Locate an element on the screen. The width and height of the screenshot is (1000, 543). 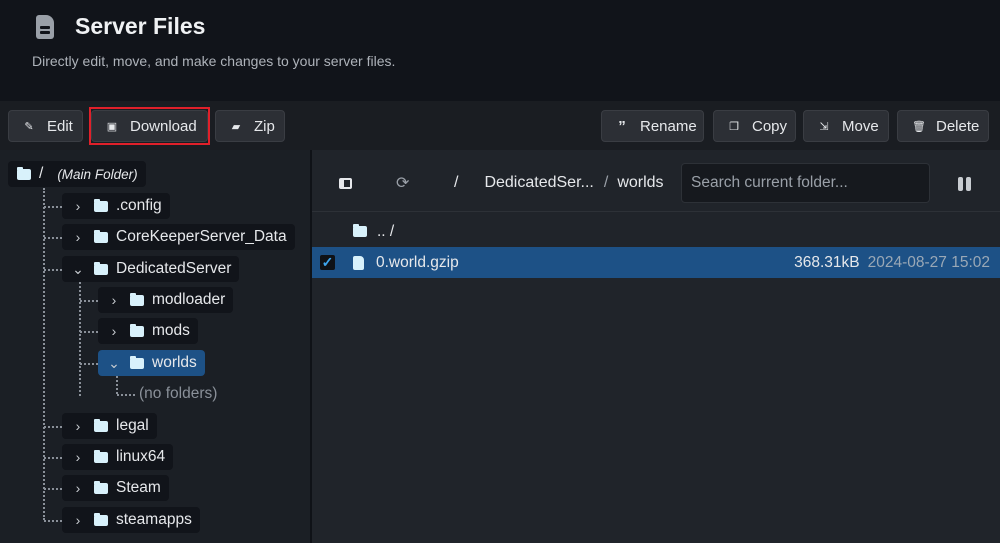
file-name: 0.world.gzip is located at coordinates (417, 262).